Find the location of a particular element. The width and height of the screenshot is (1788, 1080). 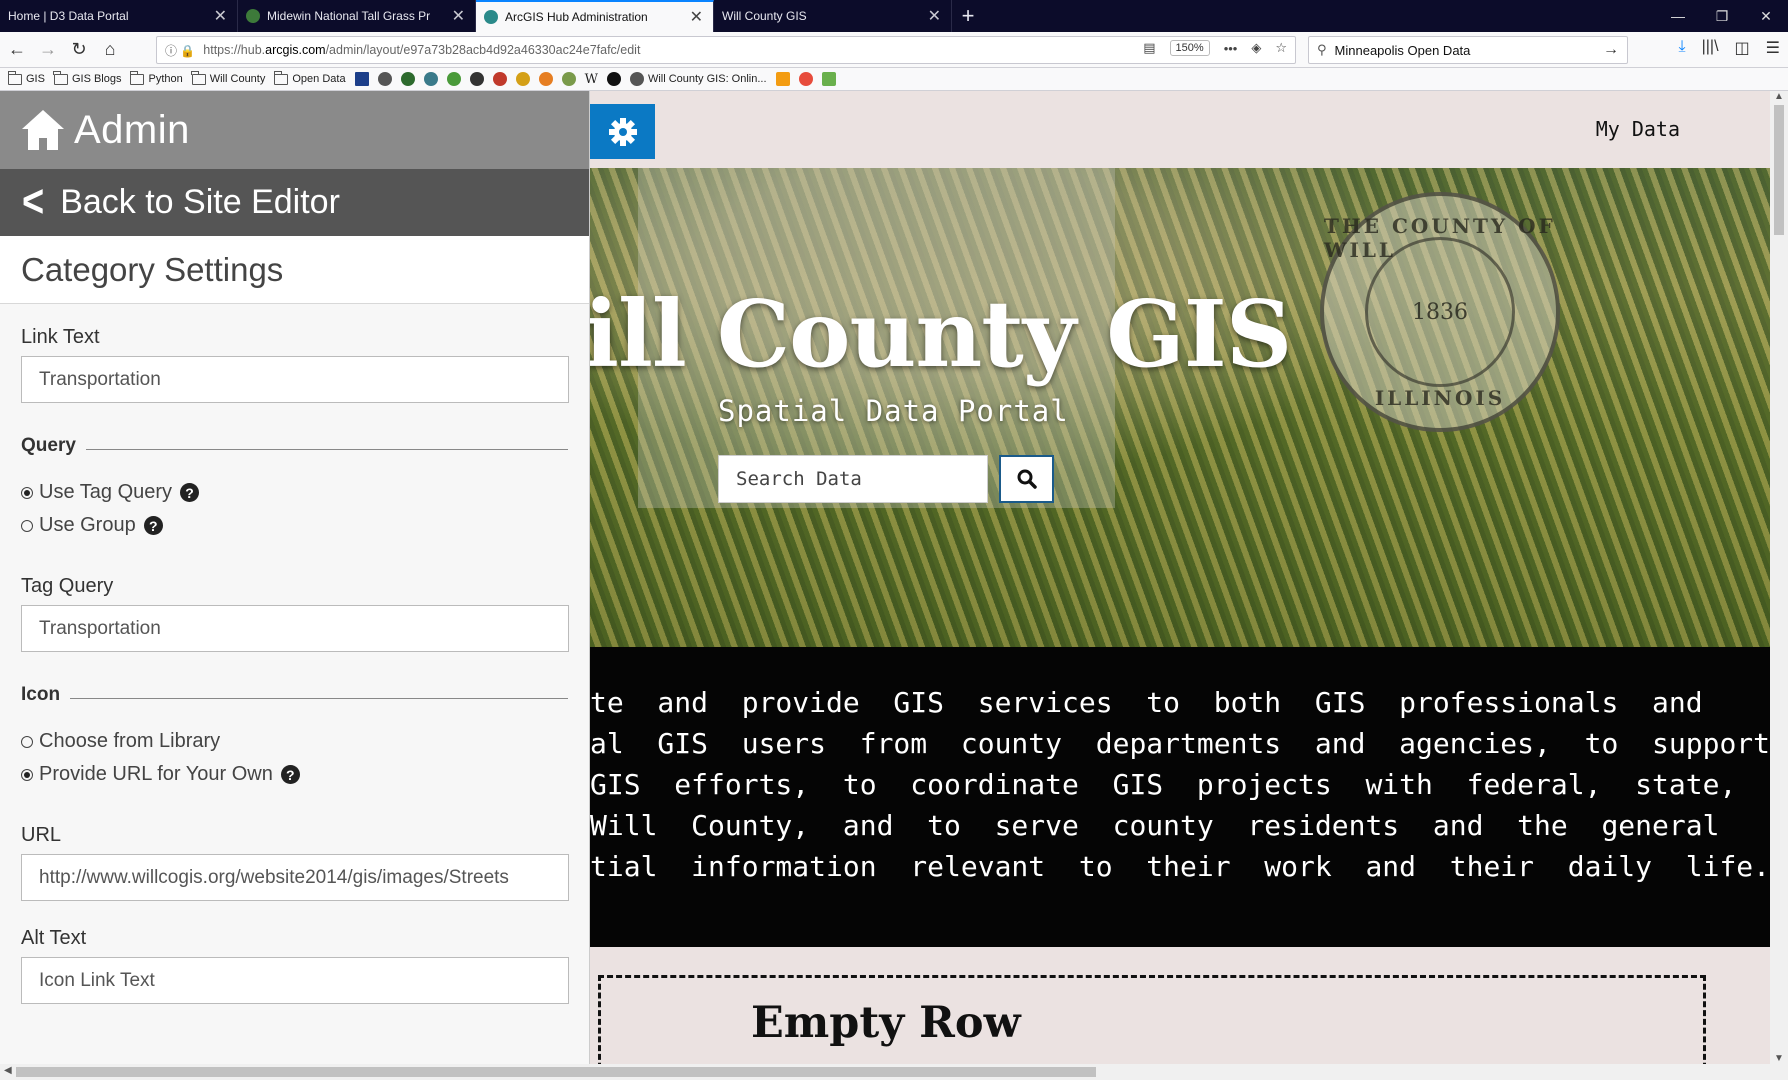

home-icon: ⌂ is located at coordinates (110, 50).